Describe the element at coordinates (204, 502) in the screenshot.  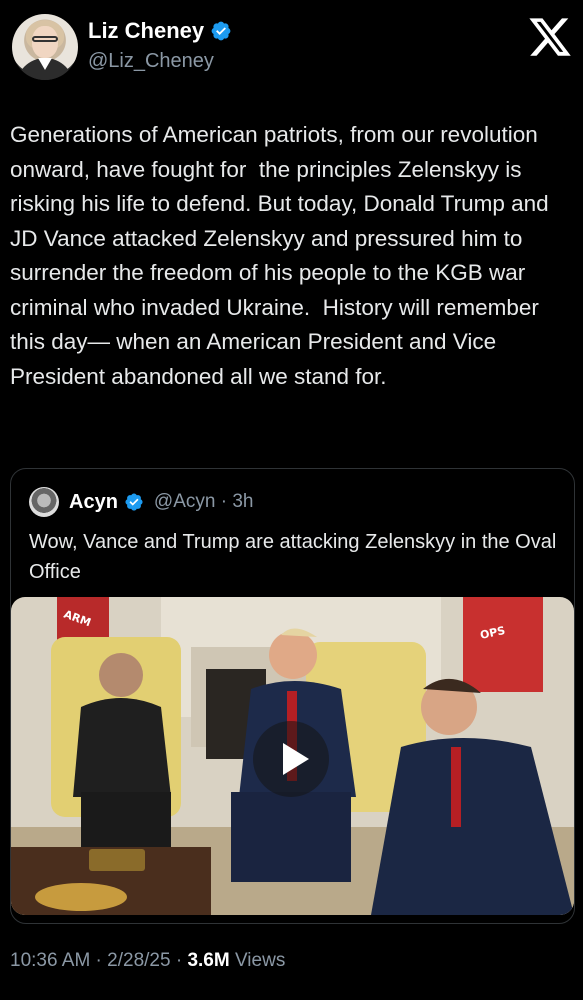
I see `quoted-author-handle-time: @Acyn · 3h` at that location.